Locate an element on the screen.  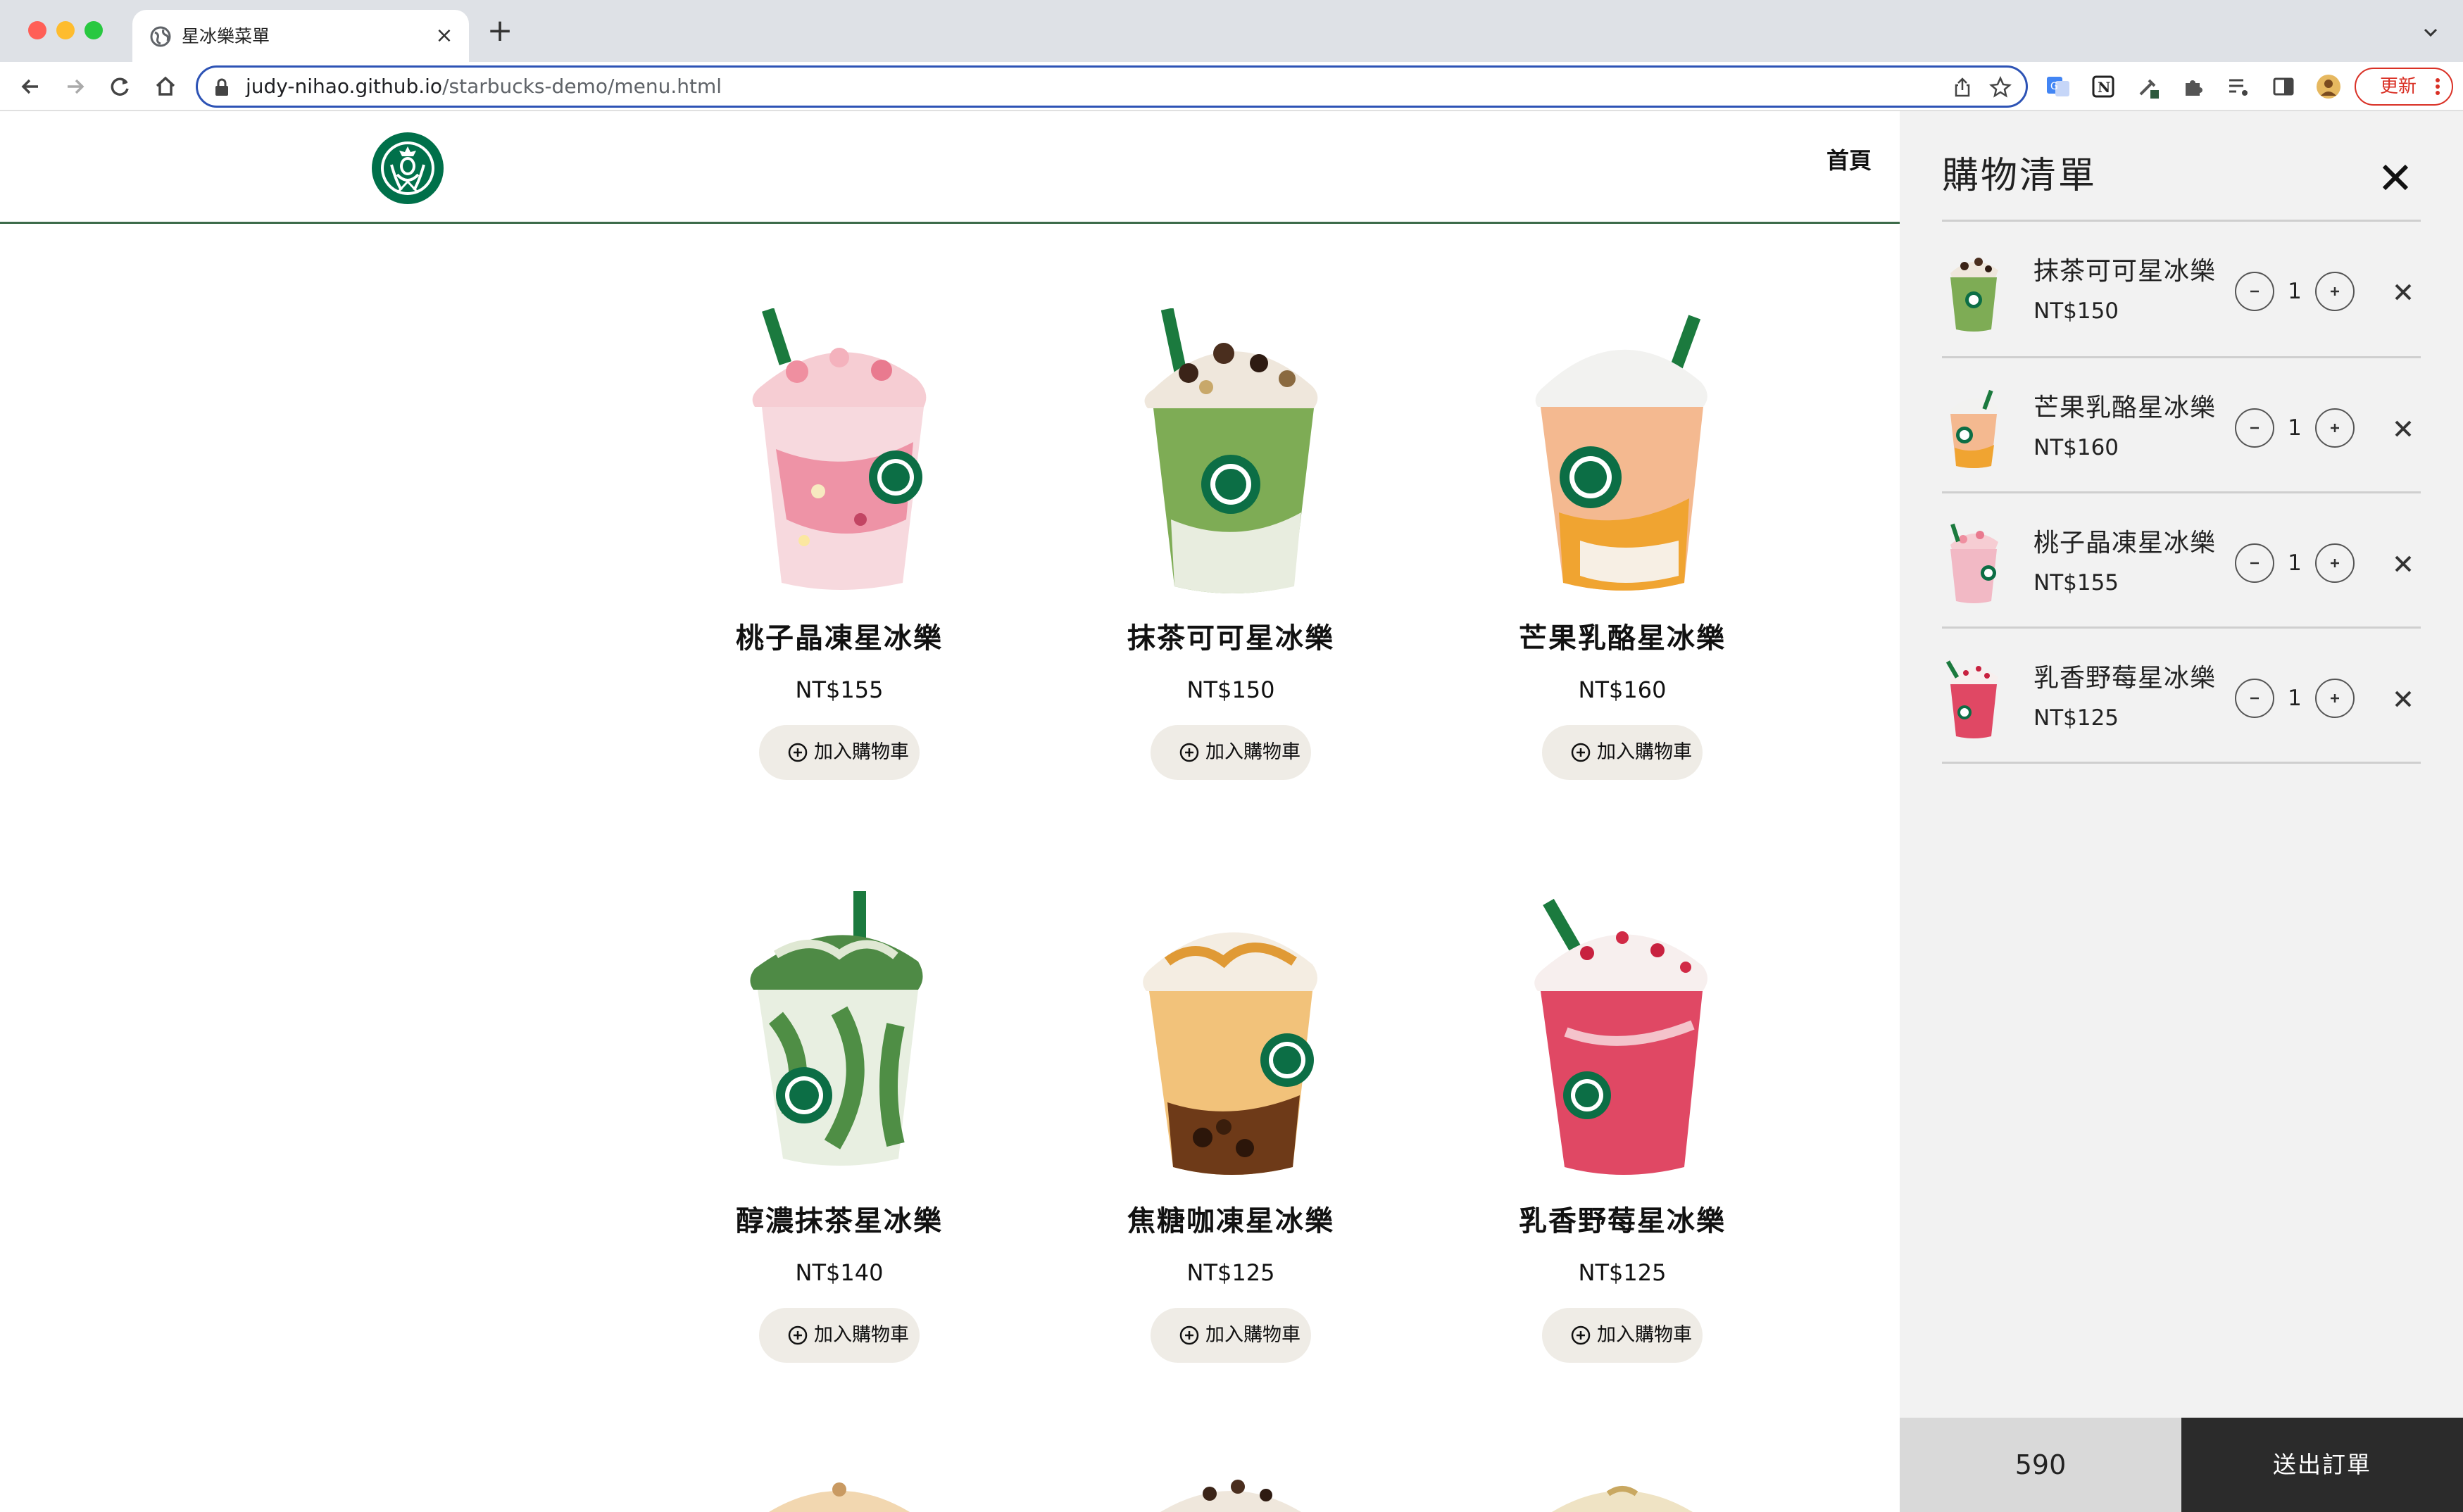
cart-item-price: NT$160 is located at coordinates (2076, 447).